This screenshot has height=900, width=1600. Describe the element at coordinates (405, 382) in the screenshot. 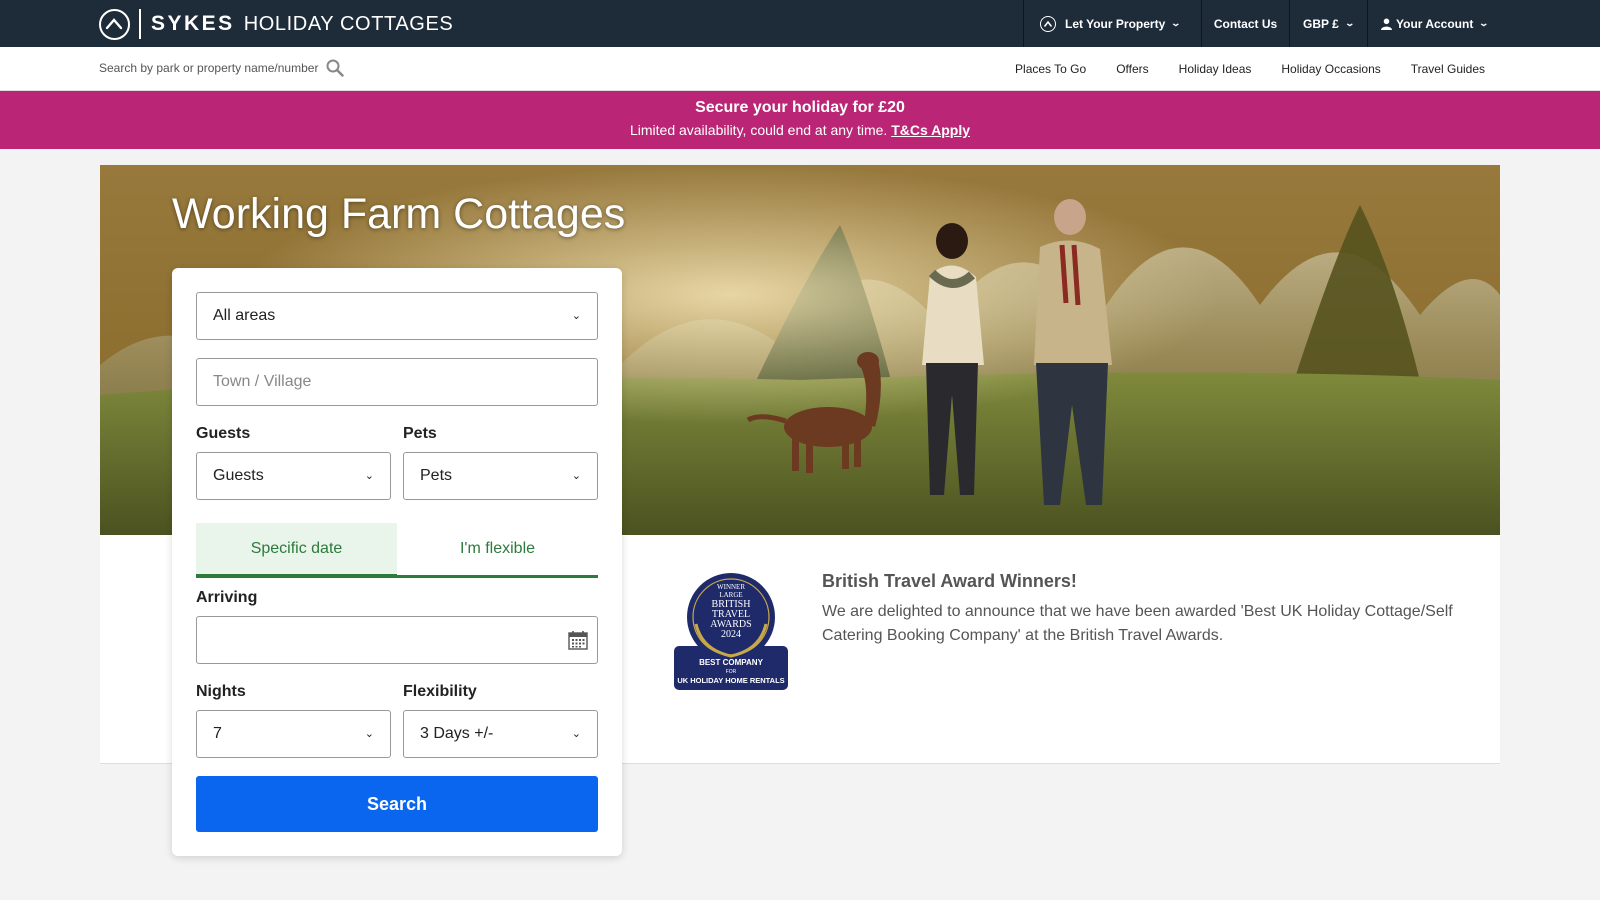

I see `town-input` at that location.